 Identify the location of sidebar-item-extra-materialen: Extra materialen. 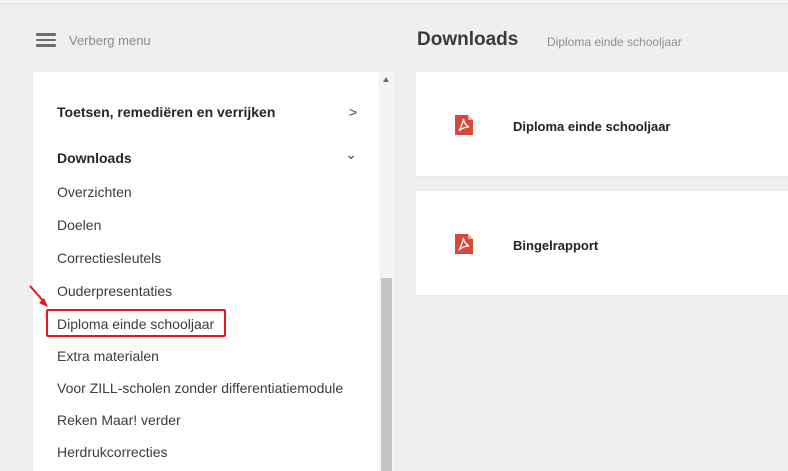
(108, 356).